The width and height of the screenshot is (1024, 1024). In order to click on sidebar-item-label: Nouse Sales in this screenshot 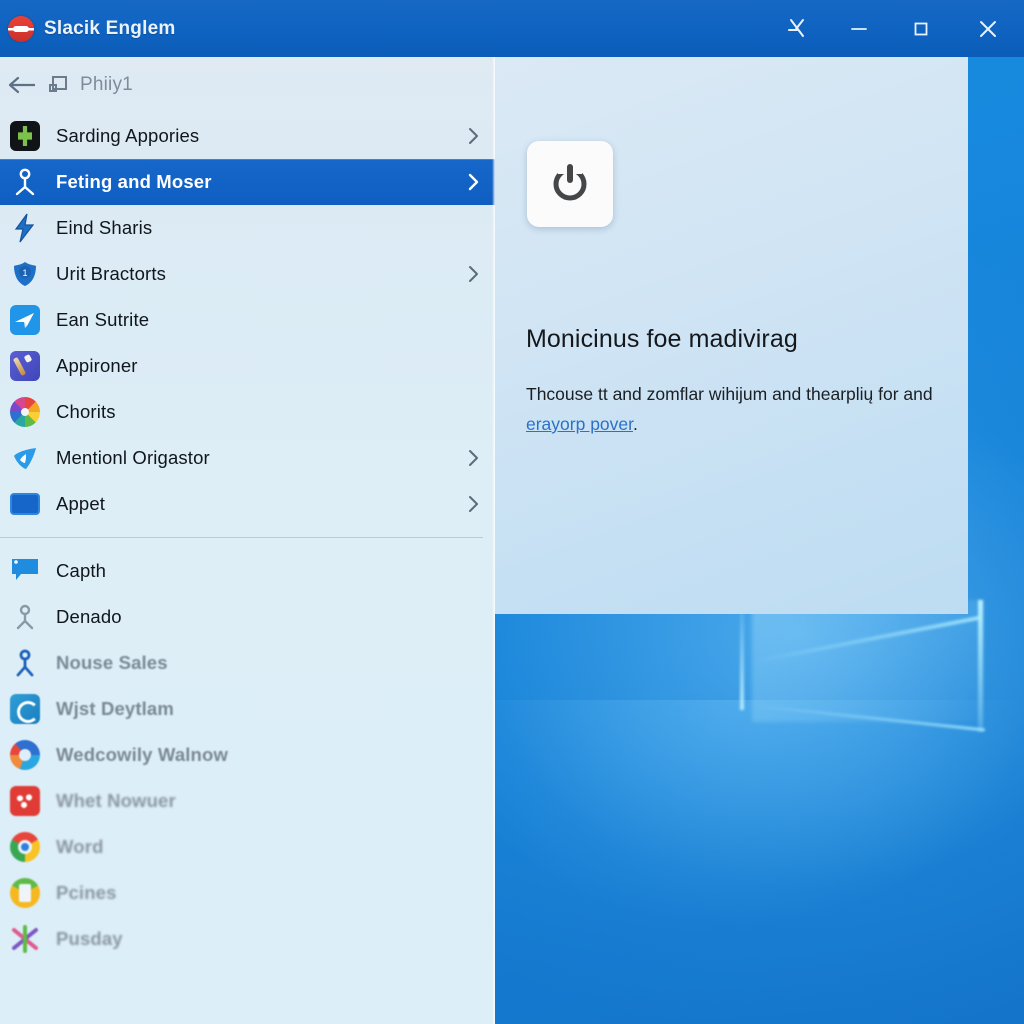, I will do `click(112, 662)`.